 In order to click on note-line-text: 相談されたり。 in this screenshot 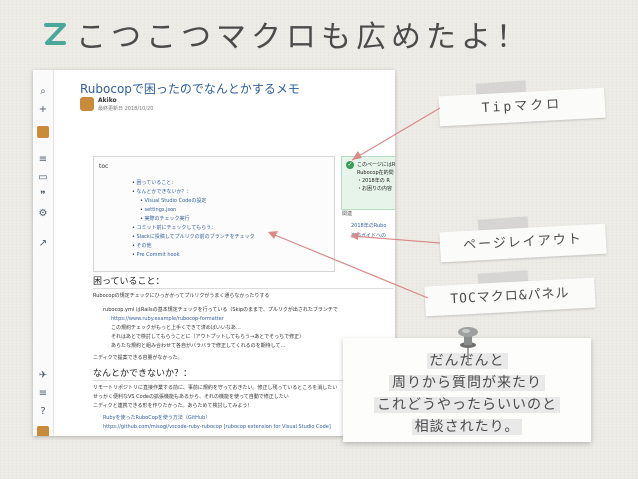, I will do `click(467, 427)`.